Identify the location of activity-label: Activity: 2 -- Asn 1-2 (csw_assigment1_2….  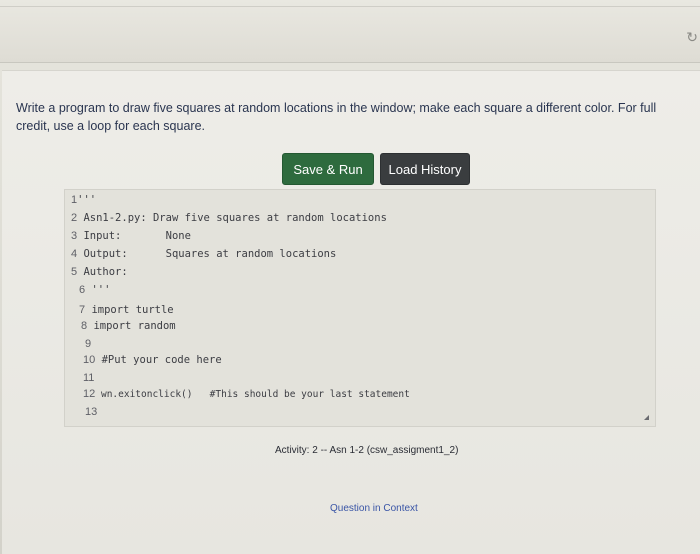
(367, 450).